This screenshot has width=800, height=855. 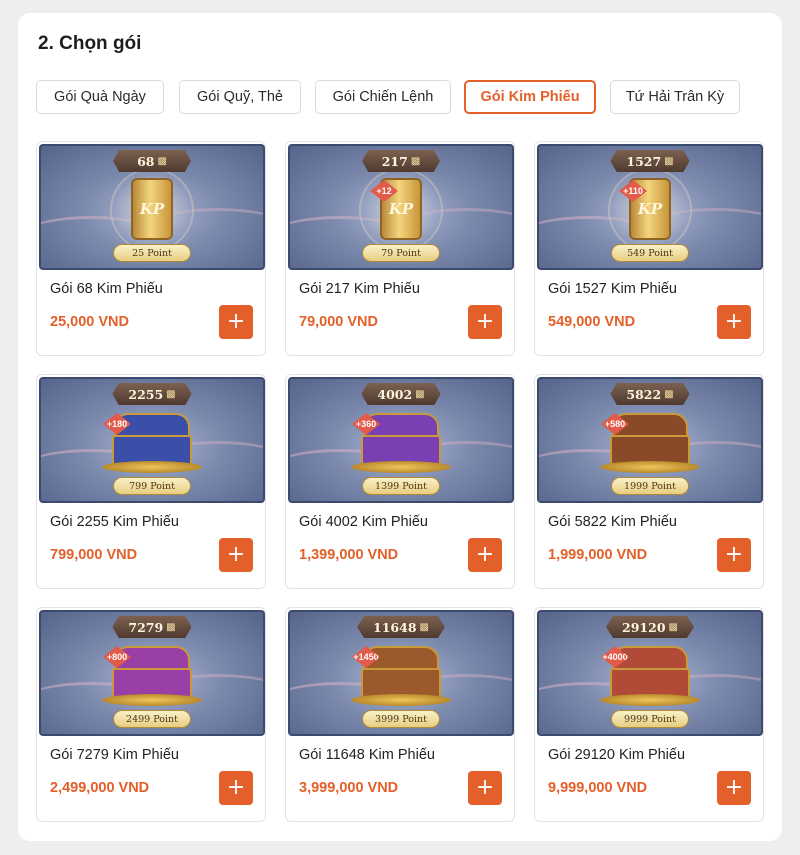 What do you see at coordinates (401, 440) in the screenshot?
I see `package-image: +360 4002 ▩ 1399 Point` at bounding box center [401, 440].